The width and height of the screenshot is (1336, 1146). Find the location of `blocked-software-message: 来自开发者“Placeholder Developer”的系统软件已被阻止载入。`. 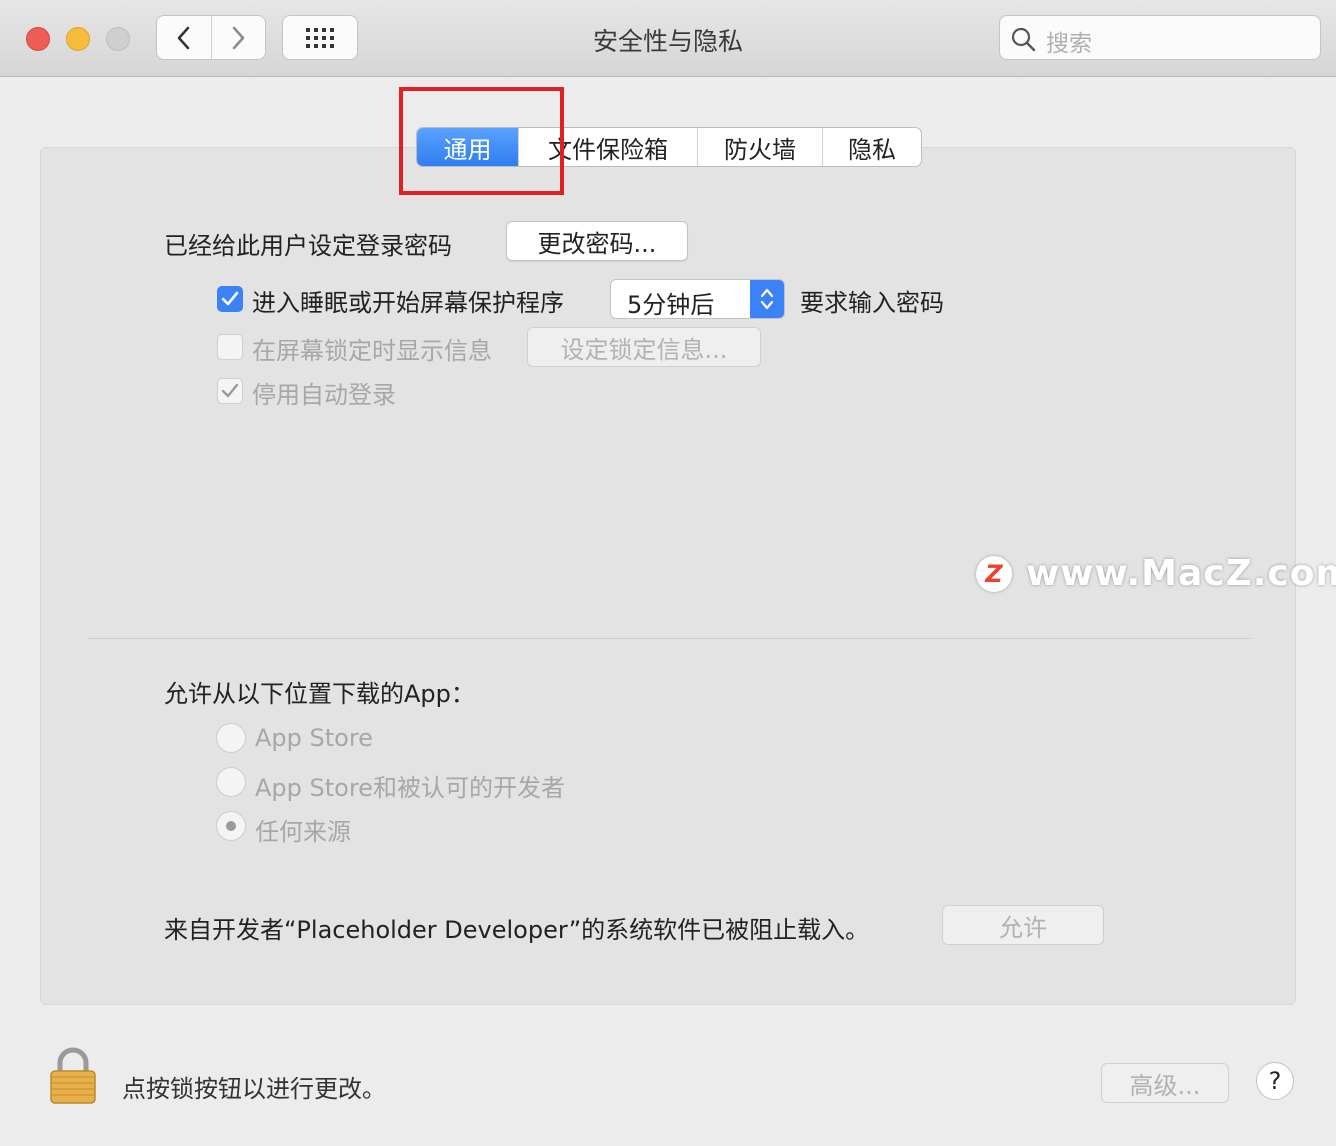

blocked-software-message: 来自开发者“Placeholder Developer”的系统软件已被阻止载入。 is located at coordinates (517, 930).